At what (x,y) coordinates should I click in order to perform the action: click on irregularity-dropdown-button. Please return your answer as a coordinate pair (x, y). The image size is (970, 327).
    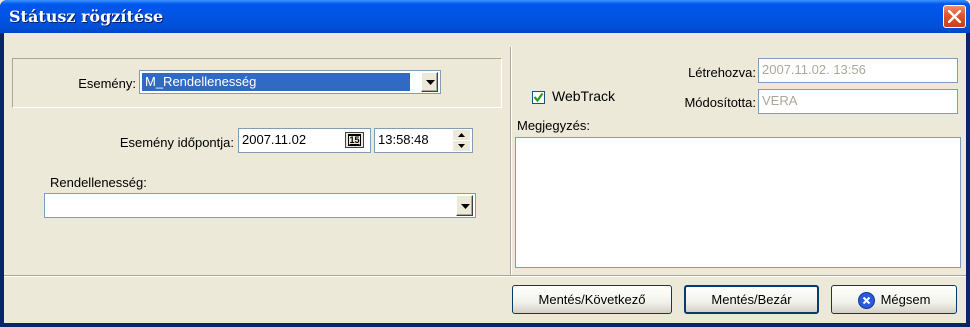
    Looking at the image, I should click on (464, 205).